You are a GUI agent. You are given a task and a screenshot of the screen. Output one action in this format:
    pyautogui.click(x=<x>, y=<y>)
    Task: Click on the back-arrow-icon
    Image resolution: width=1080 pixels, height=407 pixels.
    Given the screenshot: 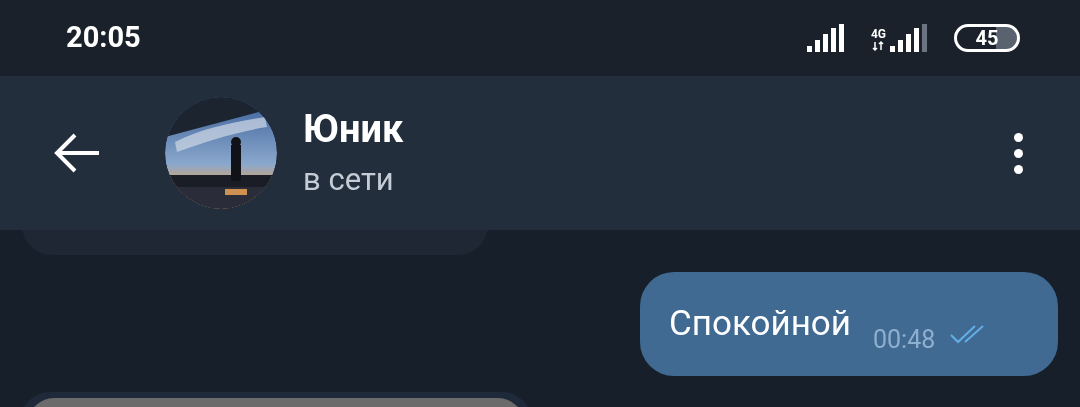 What is the action you would take?
    pyautogui.click(x=77, y=153)
    